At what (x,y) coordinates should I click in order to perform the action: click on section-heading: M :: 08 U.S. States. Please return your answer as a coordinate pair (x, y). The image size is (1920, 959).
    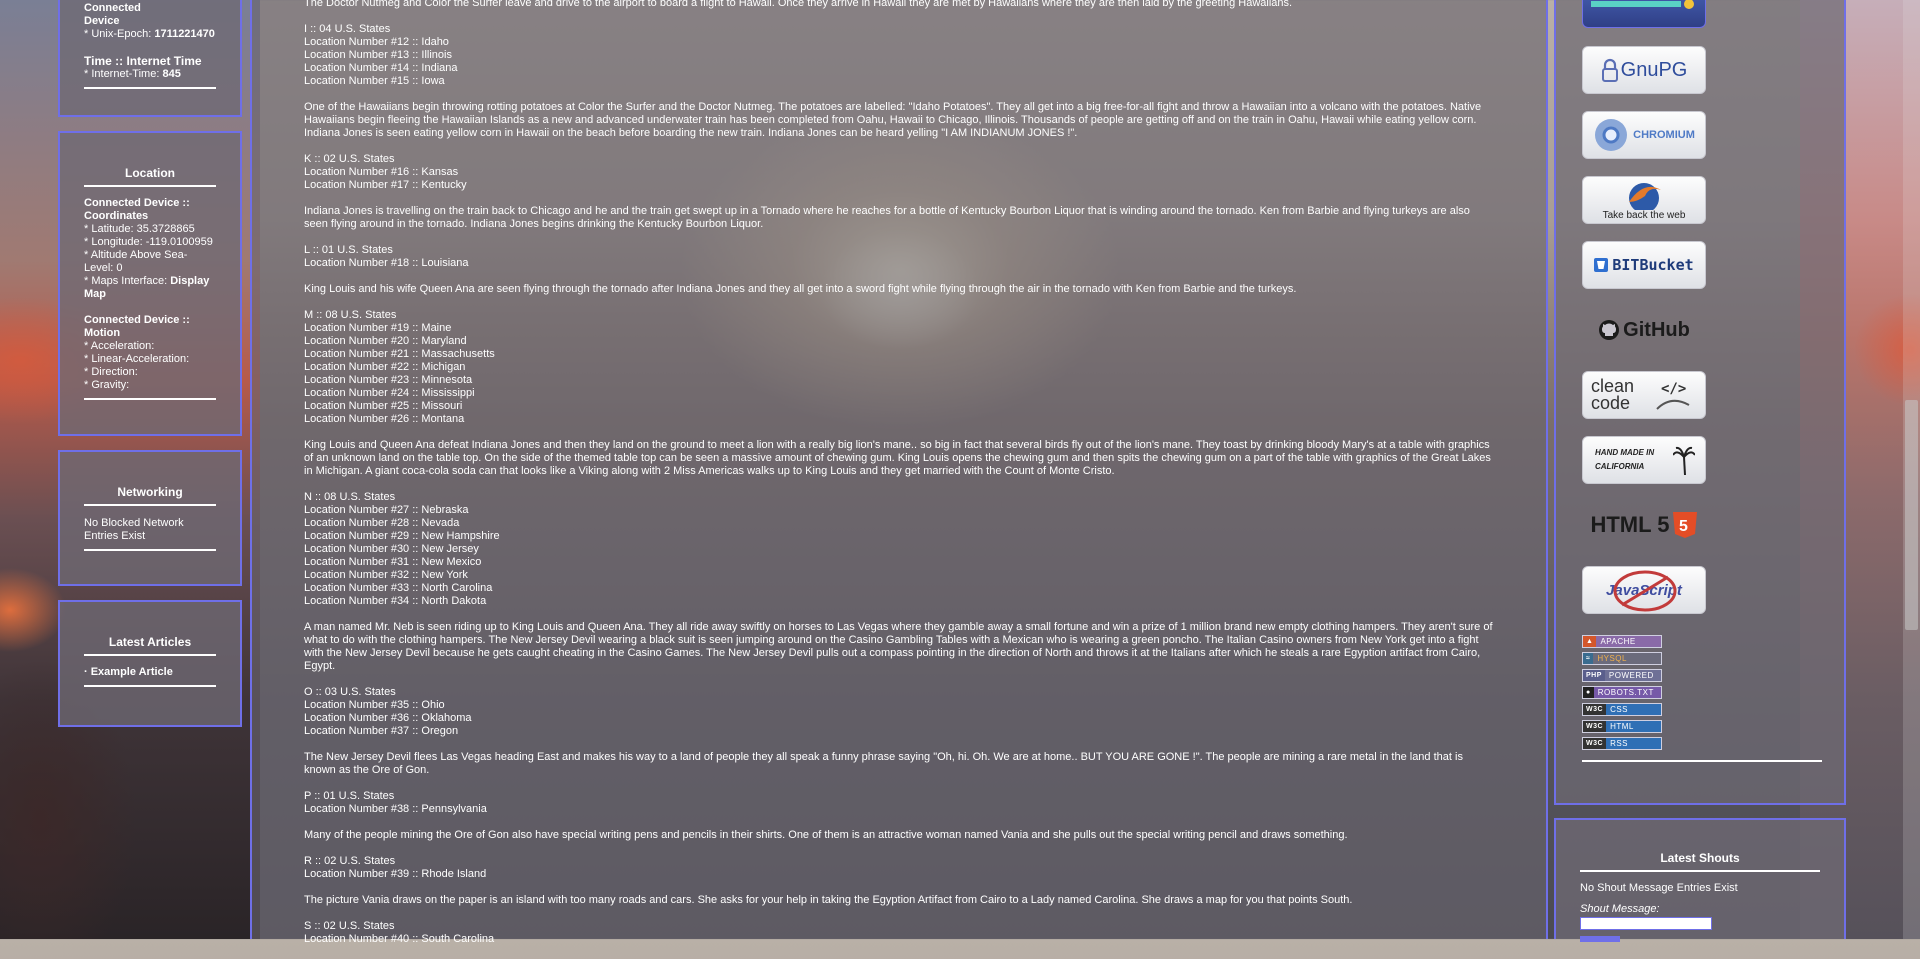
    Looking at the image, I should click on (350, 315).